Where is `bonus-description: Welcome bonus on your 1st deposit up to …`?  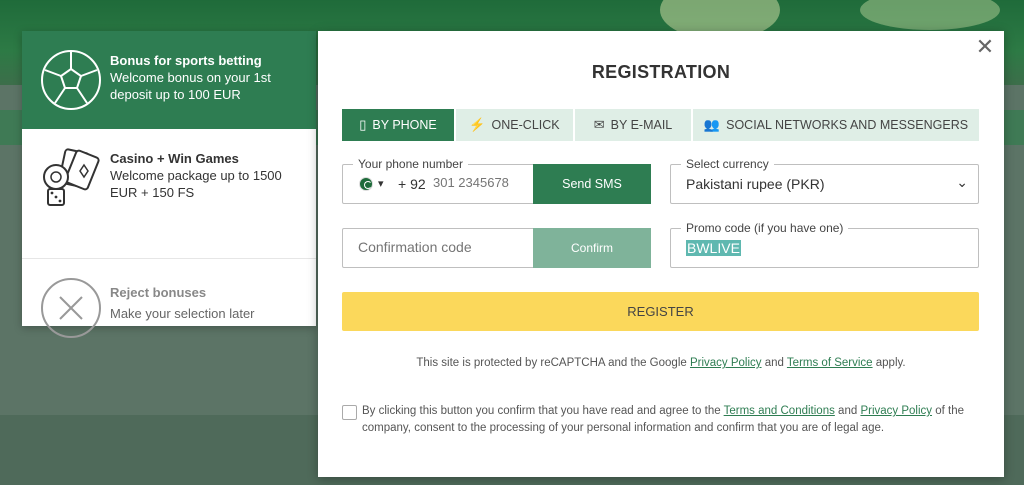 bonus-description: Welcome bonus on your 1st deposit up to … is located at coordinates (190, 86).